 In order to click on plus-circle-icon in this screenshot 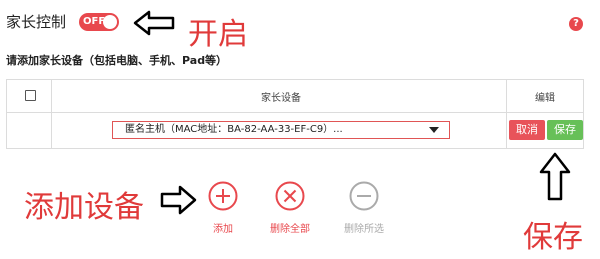, I will do `click(223, 196)`.